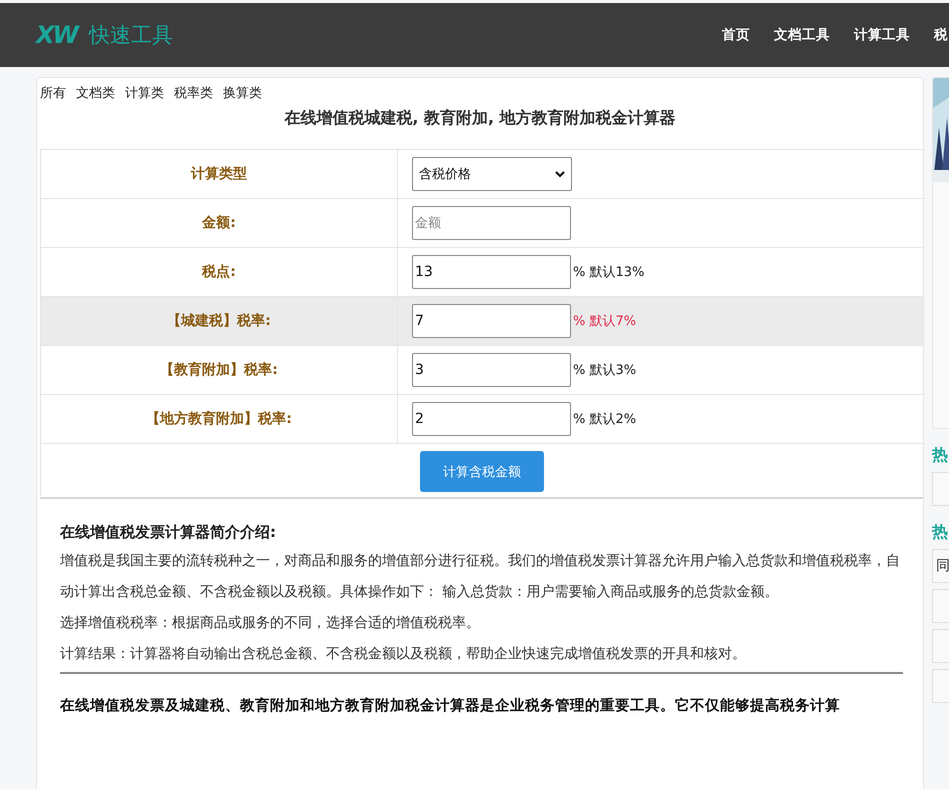 The width and height of the screenshot is (949, 789). I want to click on caret-icon, so click(560, 174).